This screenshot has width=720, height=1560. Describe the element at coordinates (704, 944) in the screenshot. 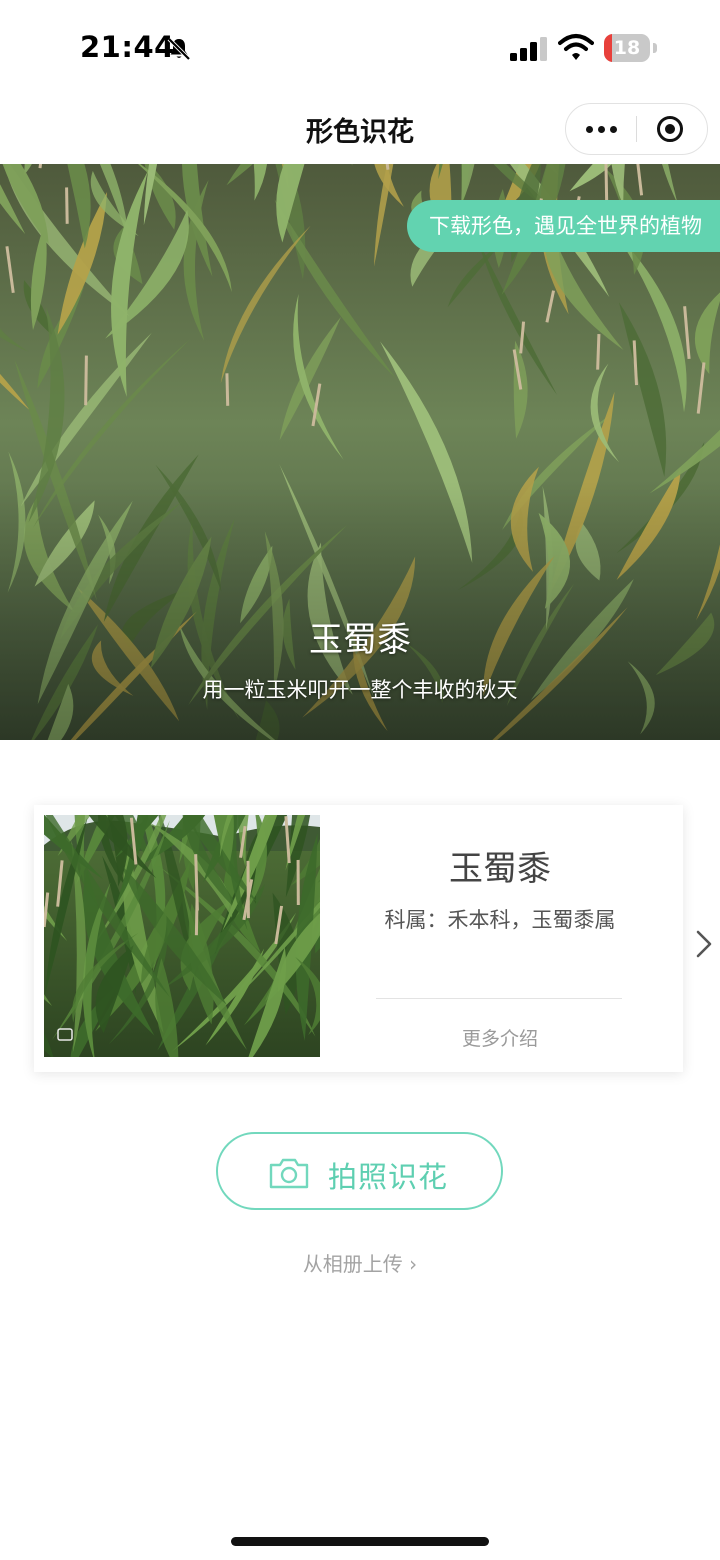

I see `chevron-right-icon` at that location.